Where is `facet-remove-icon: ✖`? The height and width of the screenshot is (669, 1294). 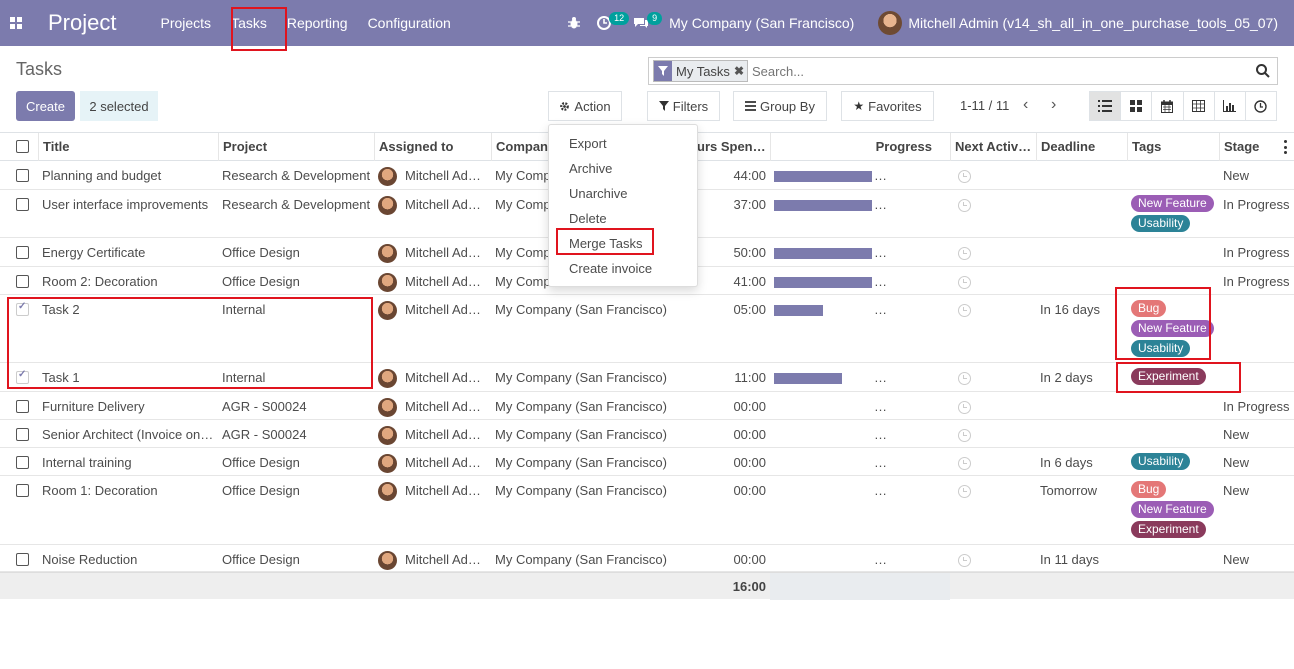
facet-remove-icon: ✖ is located at coordinates (740, 71).